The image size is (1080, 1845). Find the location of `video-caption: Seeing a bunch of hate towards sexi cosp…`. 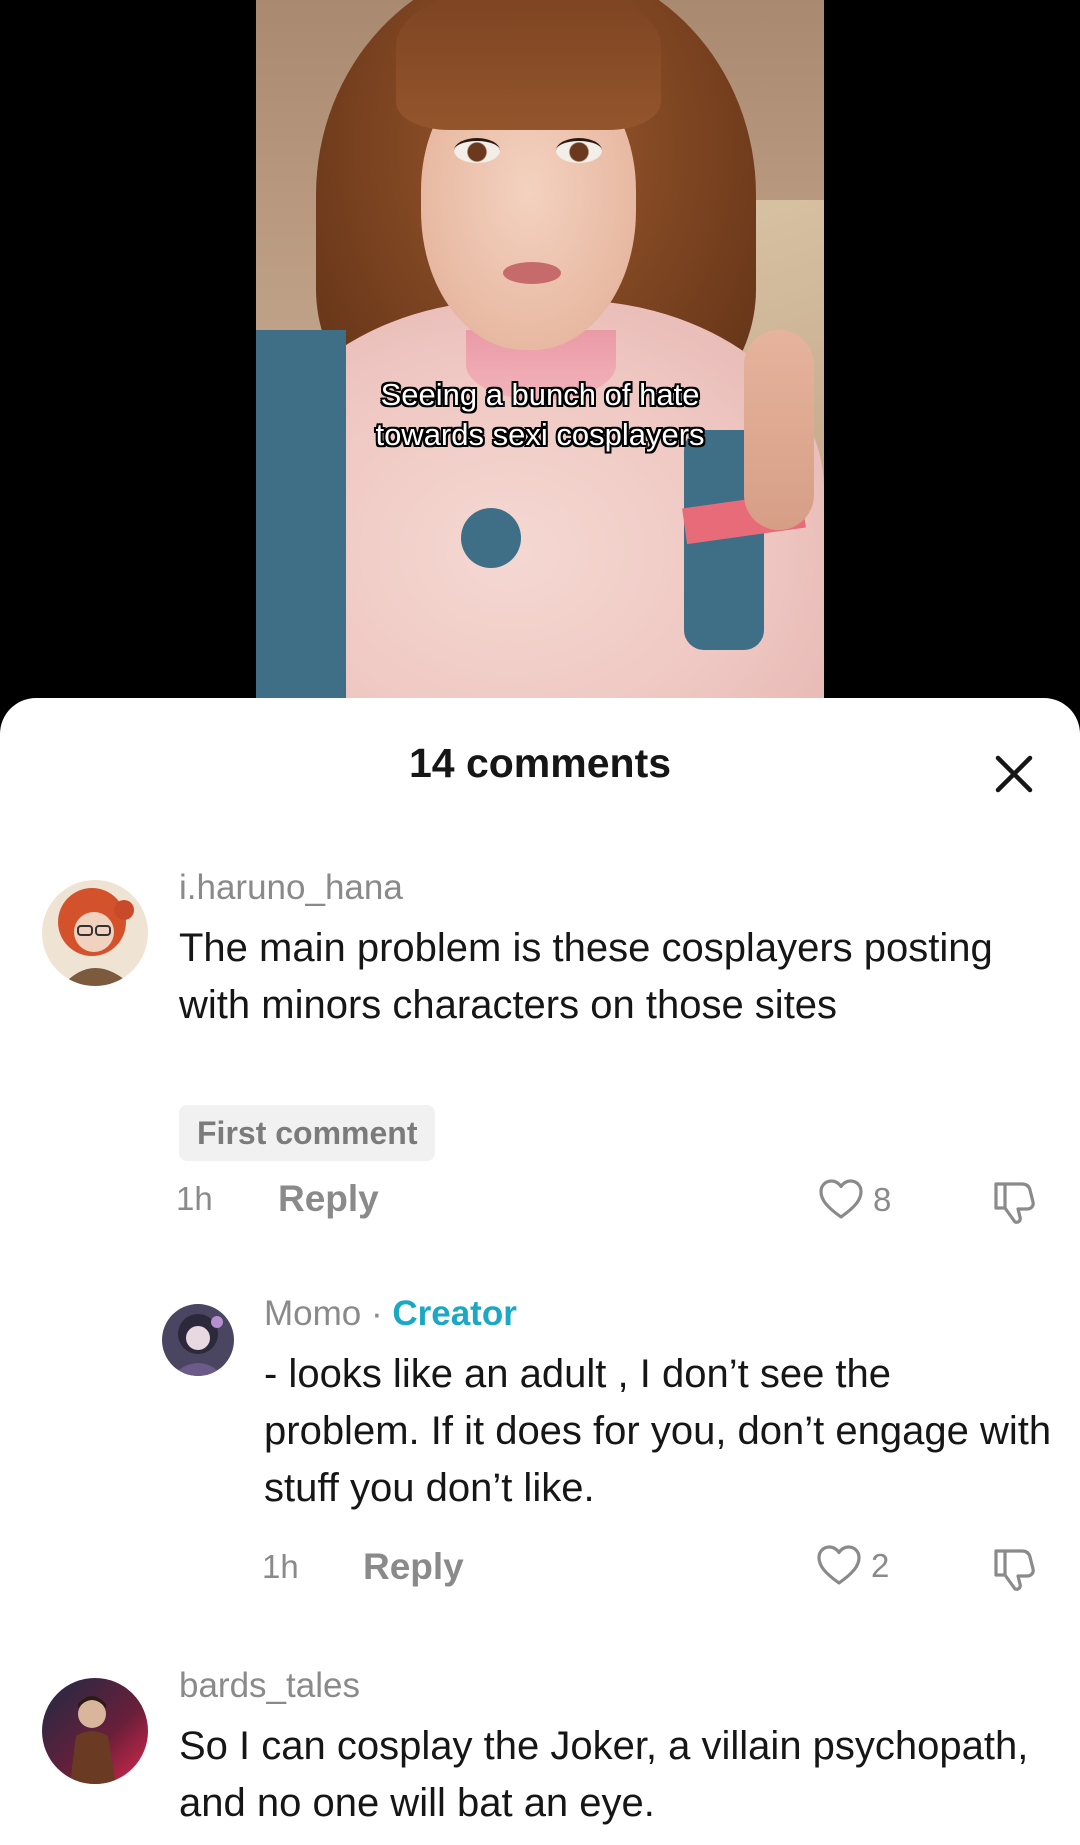

video-caption: Seeing a bunch of hate towards sexi cosp… is located at coordinates (540, 415).